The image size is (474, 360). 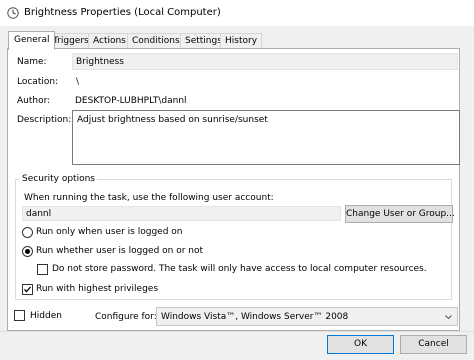 I want to click on run-whether-logged-on-radio, so click(x=27, y=251).